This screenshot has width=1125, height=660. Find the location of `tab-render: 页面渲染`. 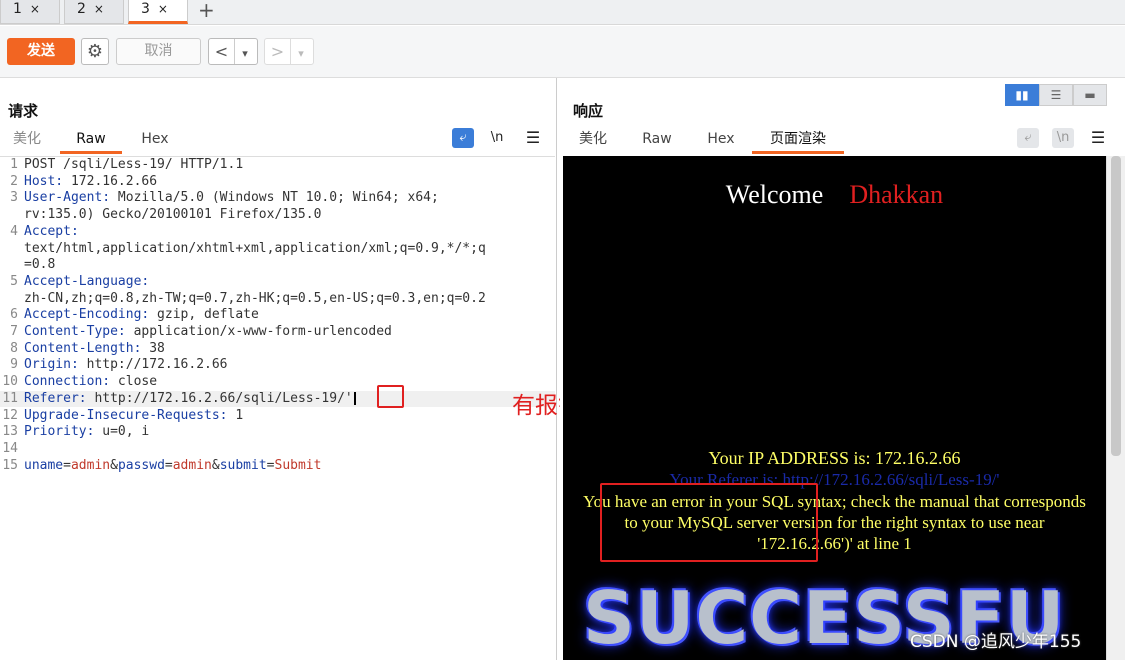

tab-render: 页面渲染 is located at coordinates (798, 141).